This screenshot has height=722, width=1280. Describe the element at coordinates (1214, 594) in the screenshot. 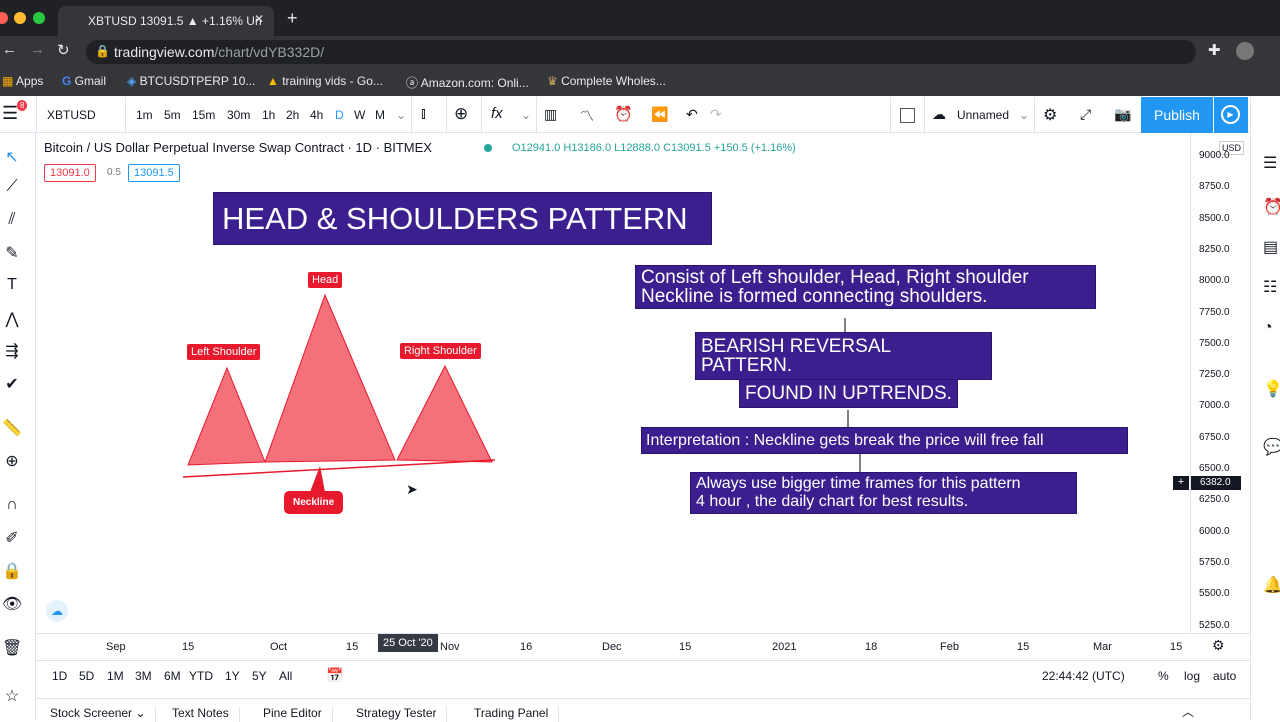

I see `price-label: 5500.0` at that location.